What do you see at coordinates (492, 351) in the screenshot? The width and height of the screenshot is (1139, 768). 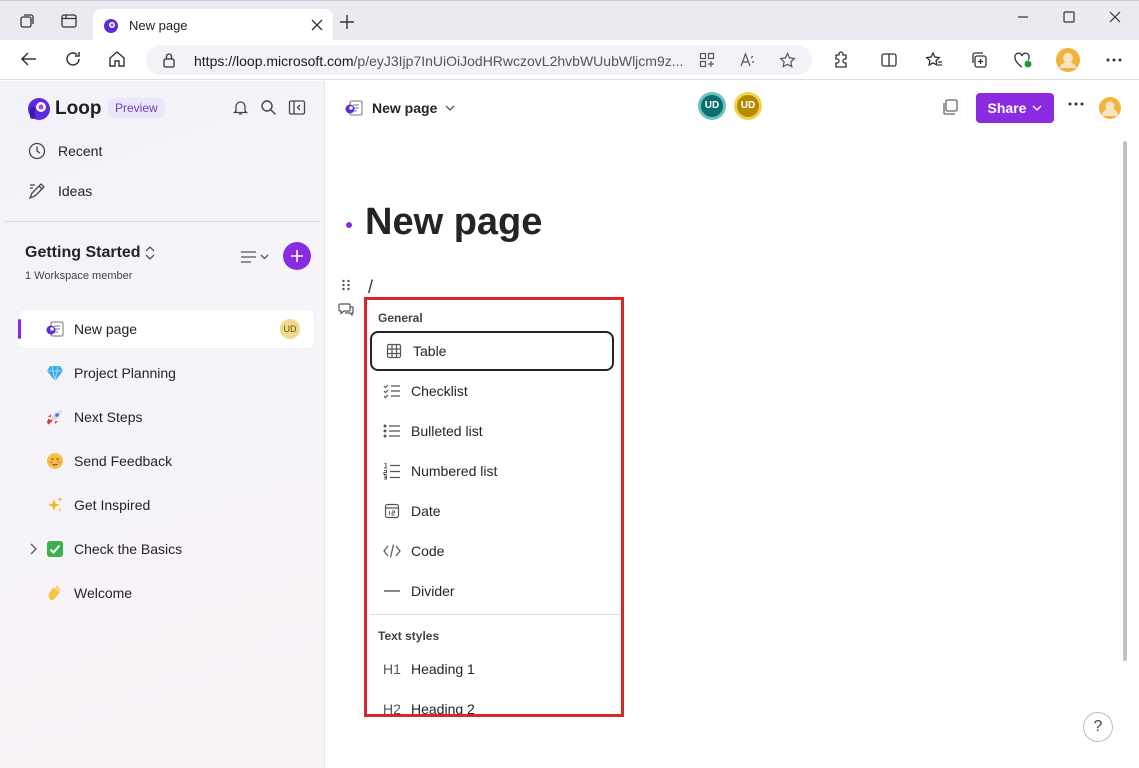 I see `menu-item-table: Table` at bounding box center [492, 351].